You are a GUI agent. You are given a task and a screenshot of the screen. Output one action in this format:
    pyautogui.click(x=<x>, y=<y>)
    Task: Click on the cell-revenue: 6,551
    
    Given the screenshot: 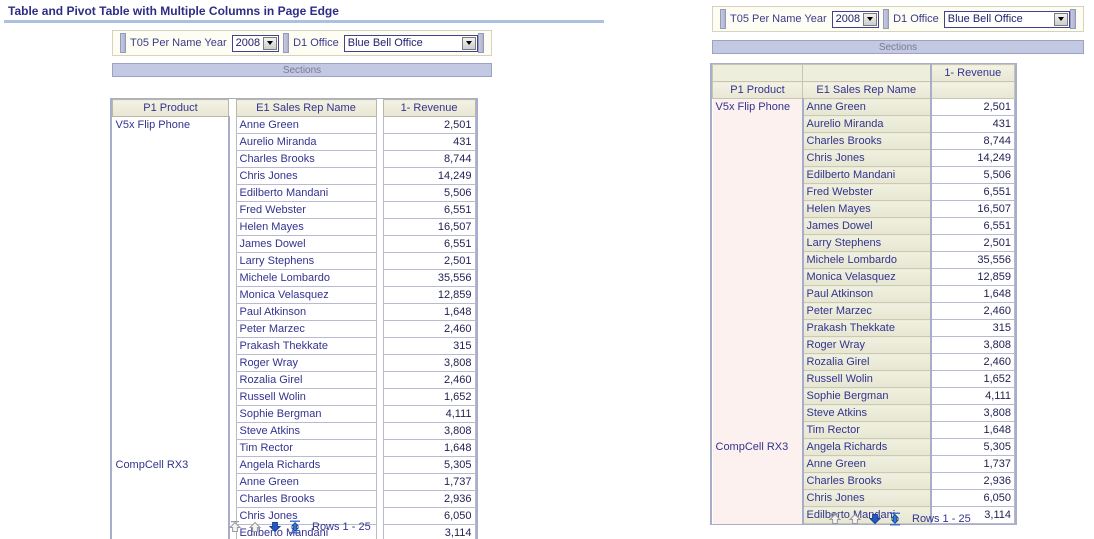 What is the action you would take?
    pyautogui.click(x=429, y=210)
    